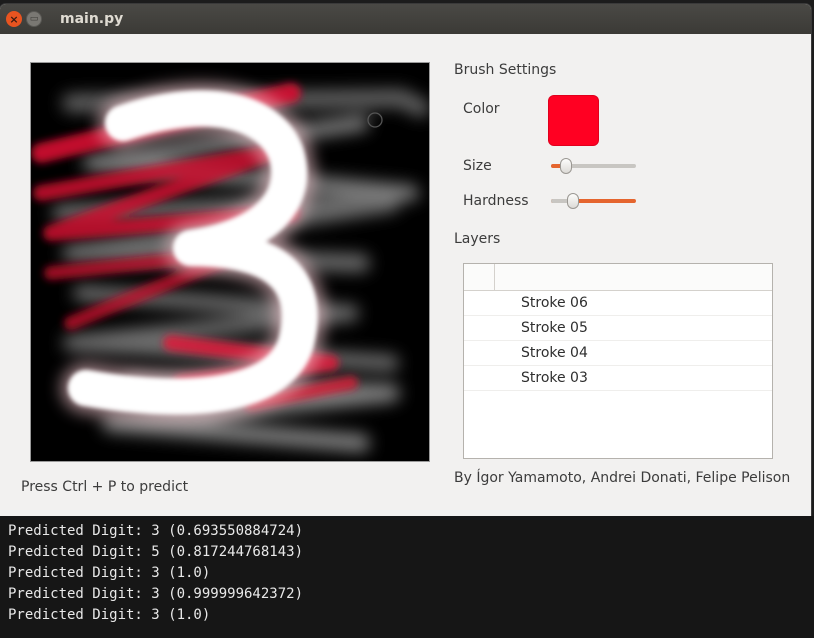 The height and width of the screenshot is (638, 814). I want to click on minimize-icon: ▭, so click(34, 19).